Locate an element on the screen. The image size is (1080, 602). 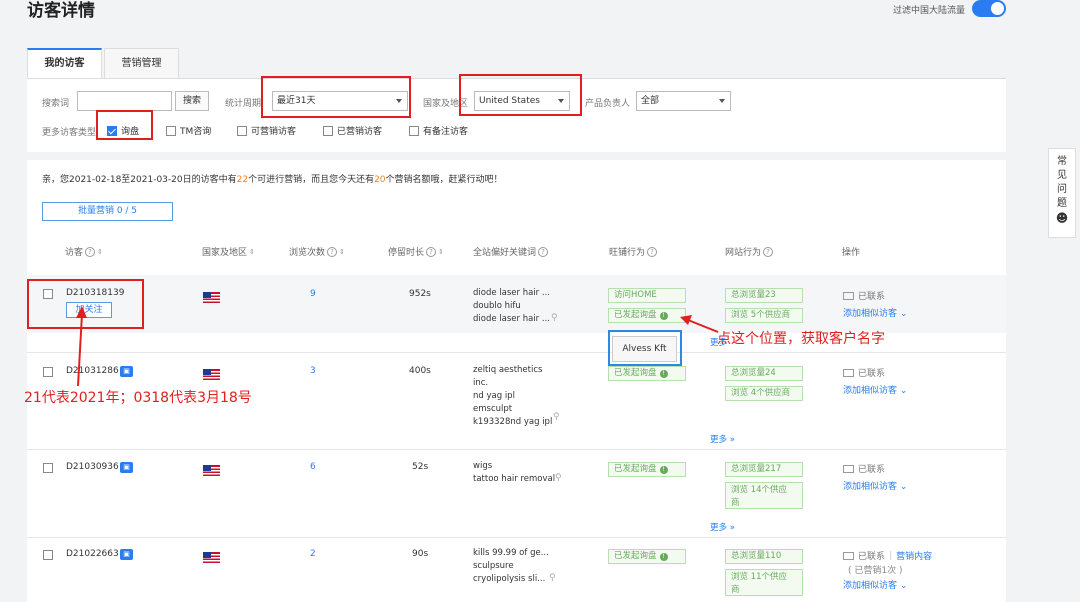
views-count: 9 is located at coordinates (313, 294).